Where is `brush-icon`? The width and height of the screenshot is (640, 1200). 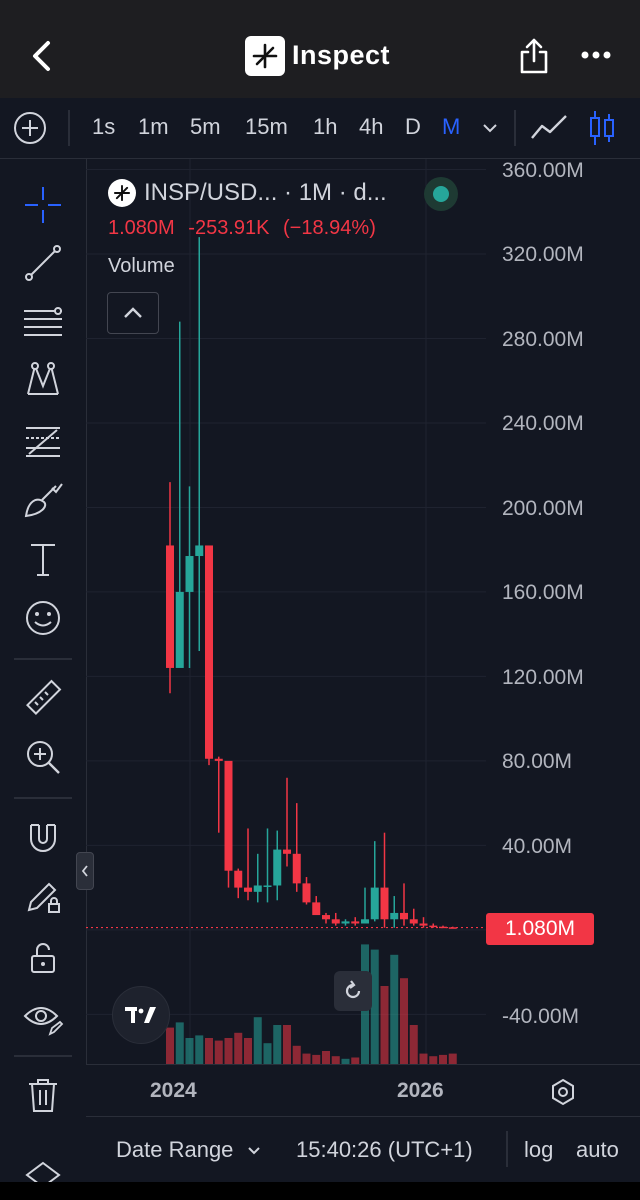 brush-icon is located at coordinates (43, 500).